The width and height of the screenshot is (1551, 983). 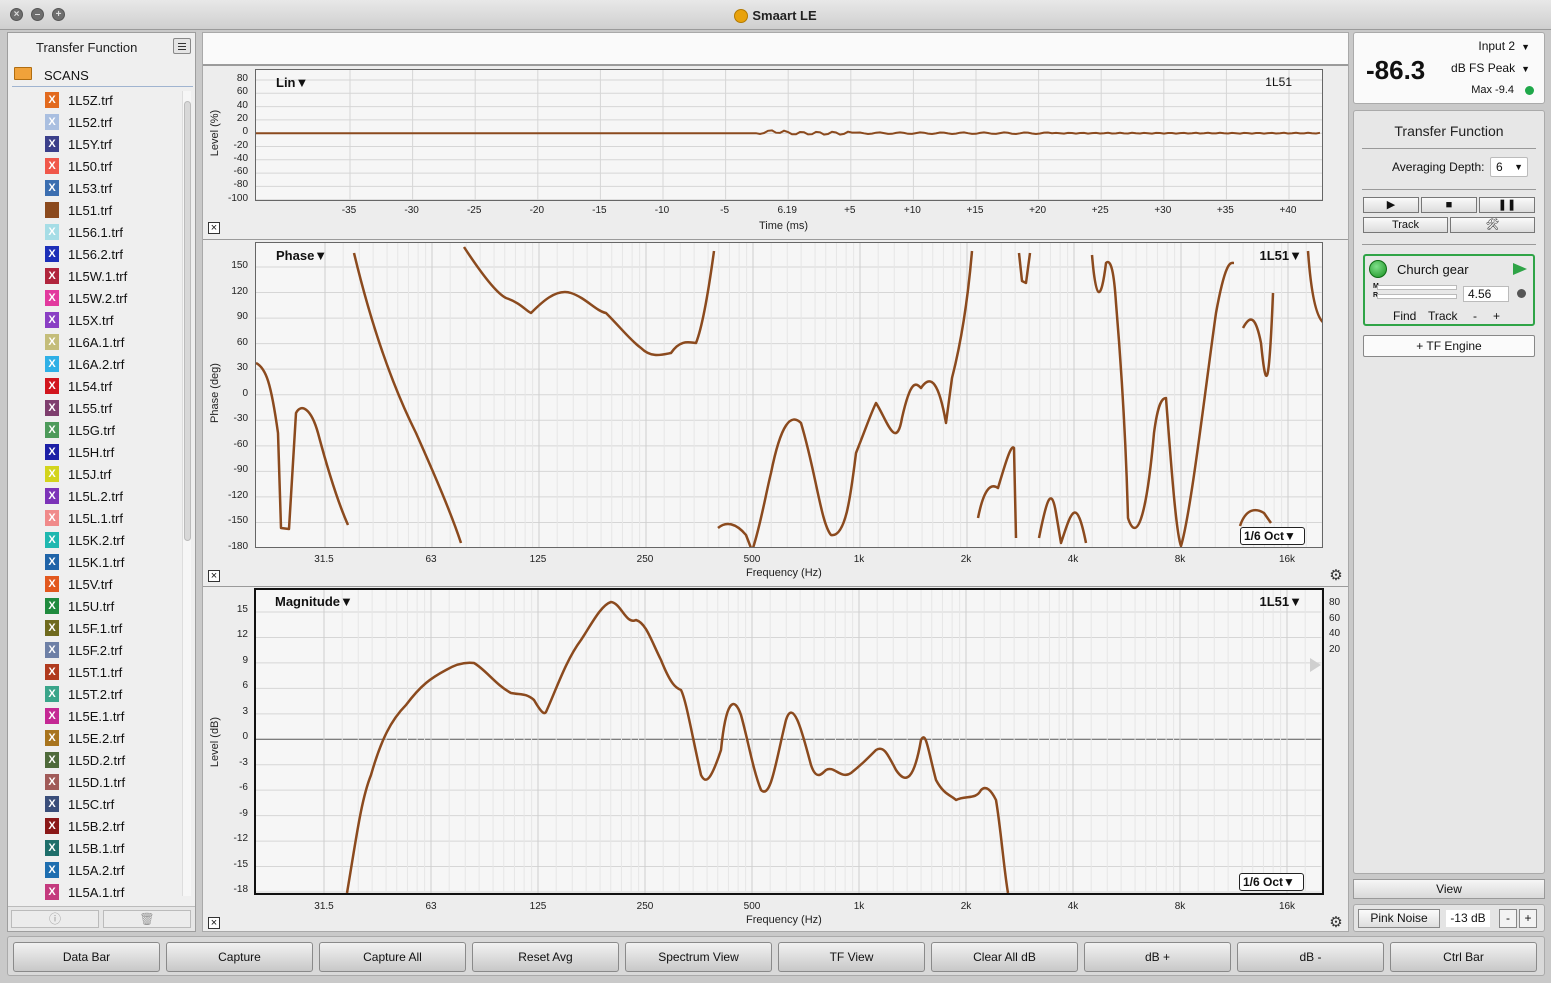 I want to click on track-button: Track, so click(x=1405, y=225).